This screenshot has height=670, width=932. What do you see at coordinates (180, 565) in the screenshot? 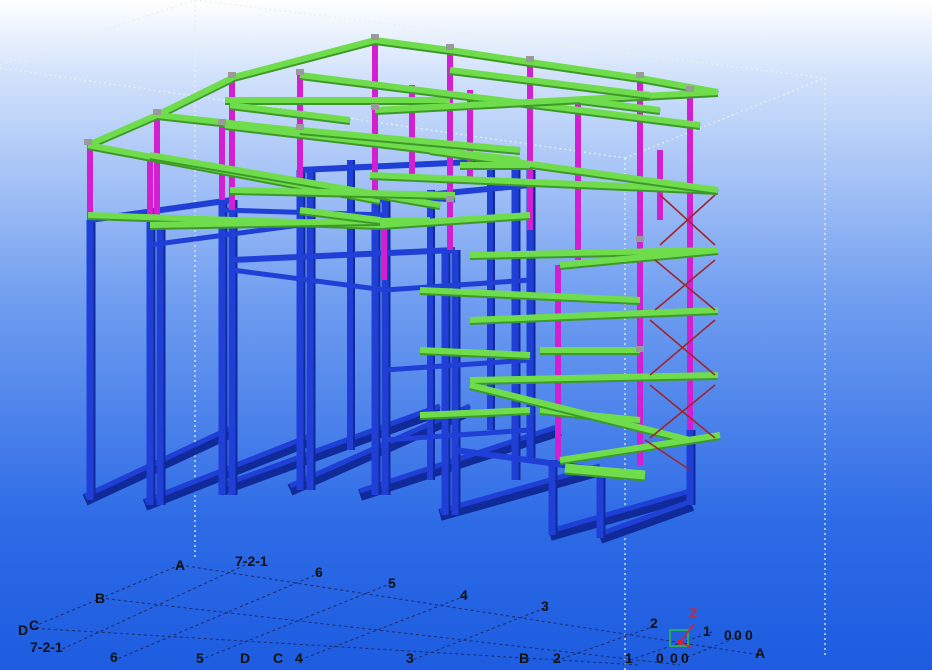
I see `grid-label-back-0: A` at bounding box center [180, 565].